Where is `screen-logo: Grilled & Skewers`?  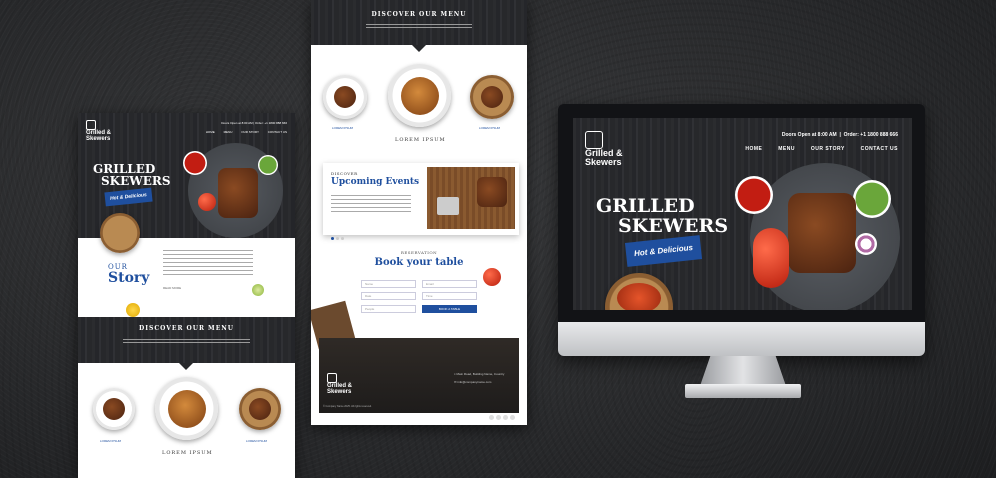 screen-logo: Grilled & Skewers is located at coordinates (604, 149).